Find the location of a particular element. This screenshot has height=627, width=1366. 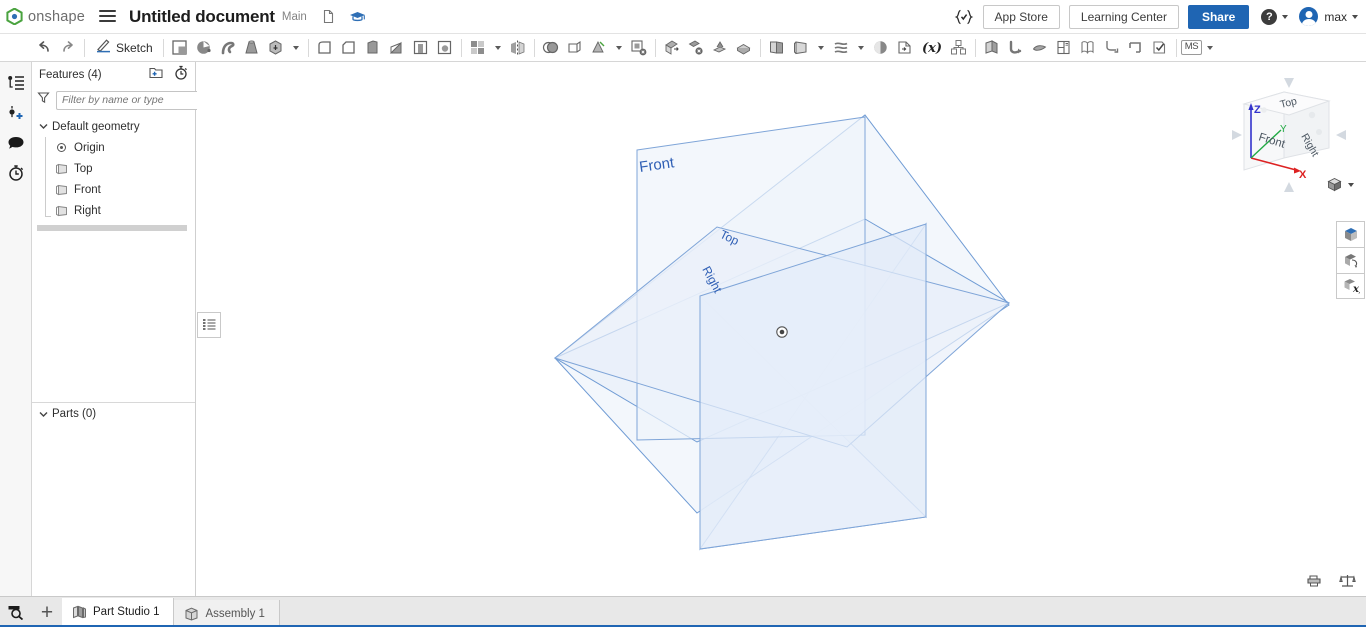

app-name: onshape is located at coordinates (57, 16).